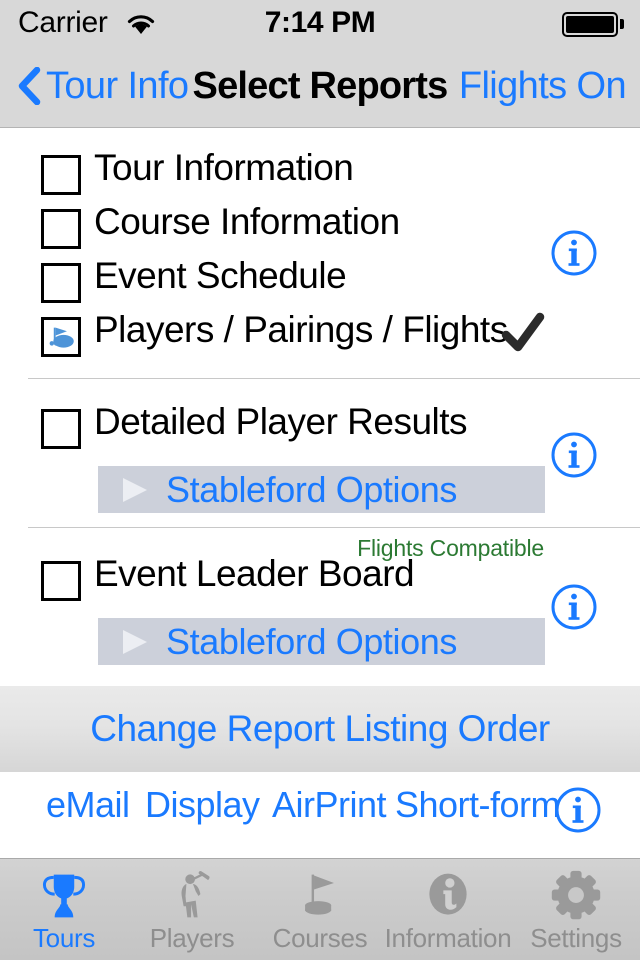  I want to click on trophy-icon, so click(64, 896).